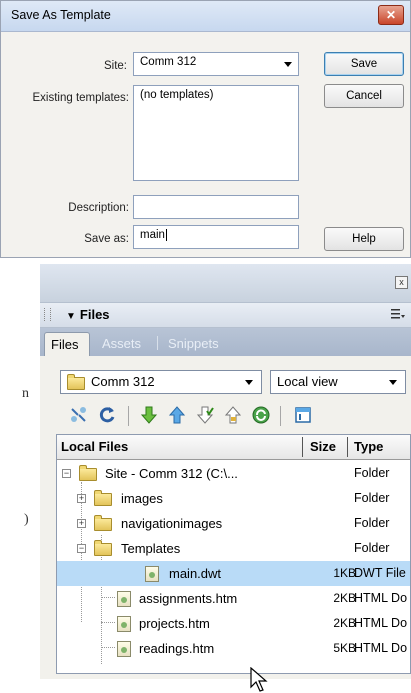 This screenshot has width=411, height=693. I want to click on panel-title-label: Files, so click(94, 314).